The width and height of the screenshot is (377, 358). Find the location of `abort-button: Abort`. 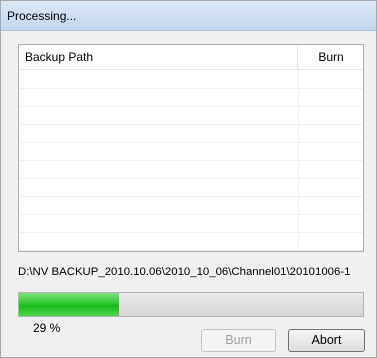

abort-button: Abort is located at coordinates (326, 340).